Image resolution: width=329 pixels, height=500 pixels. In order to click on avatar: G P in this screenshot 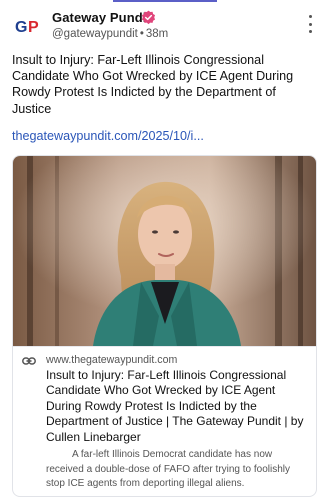, I will do `click(28, 26)`.